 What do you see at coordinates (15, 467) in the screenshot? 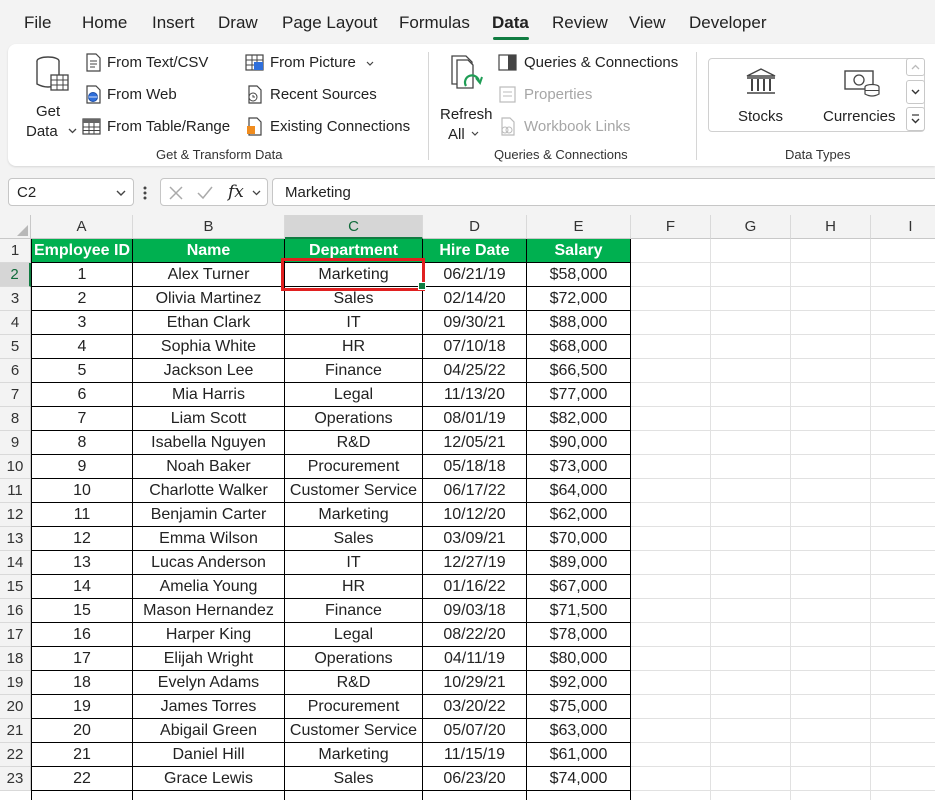
I see `row-header-10: 10` at bounding box center [15, 467].